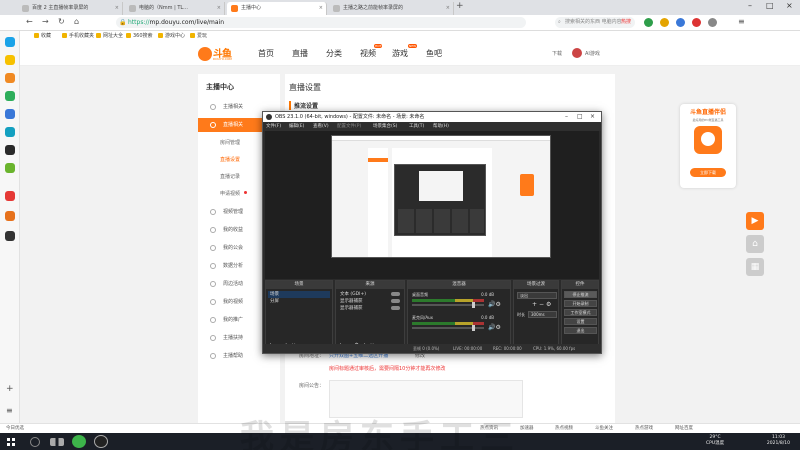 This screenshot has height=450, width=800. I want to click on browser-tab-3: 主播中心 ×, so click(277, 8).